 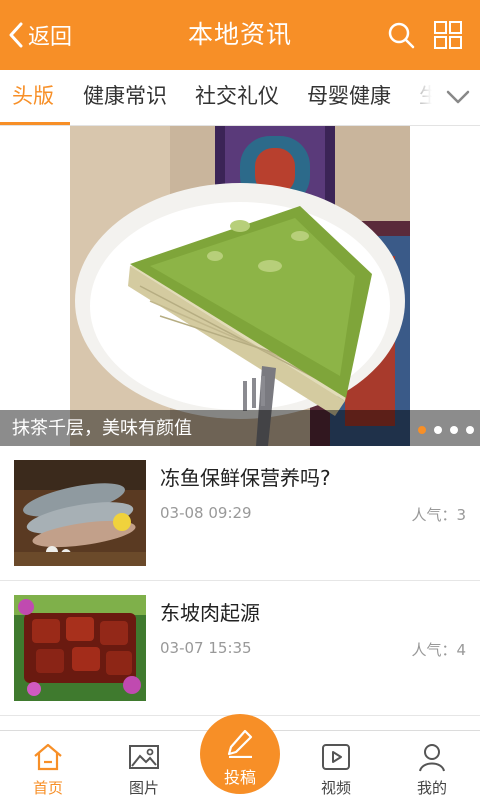 I want to click on tab-mine: 我的, so click(x=432, y=766).